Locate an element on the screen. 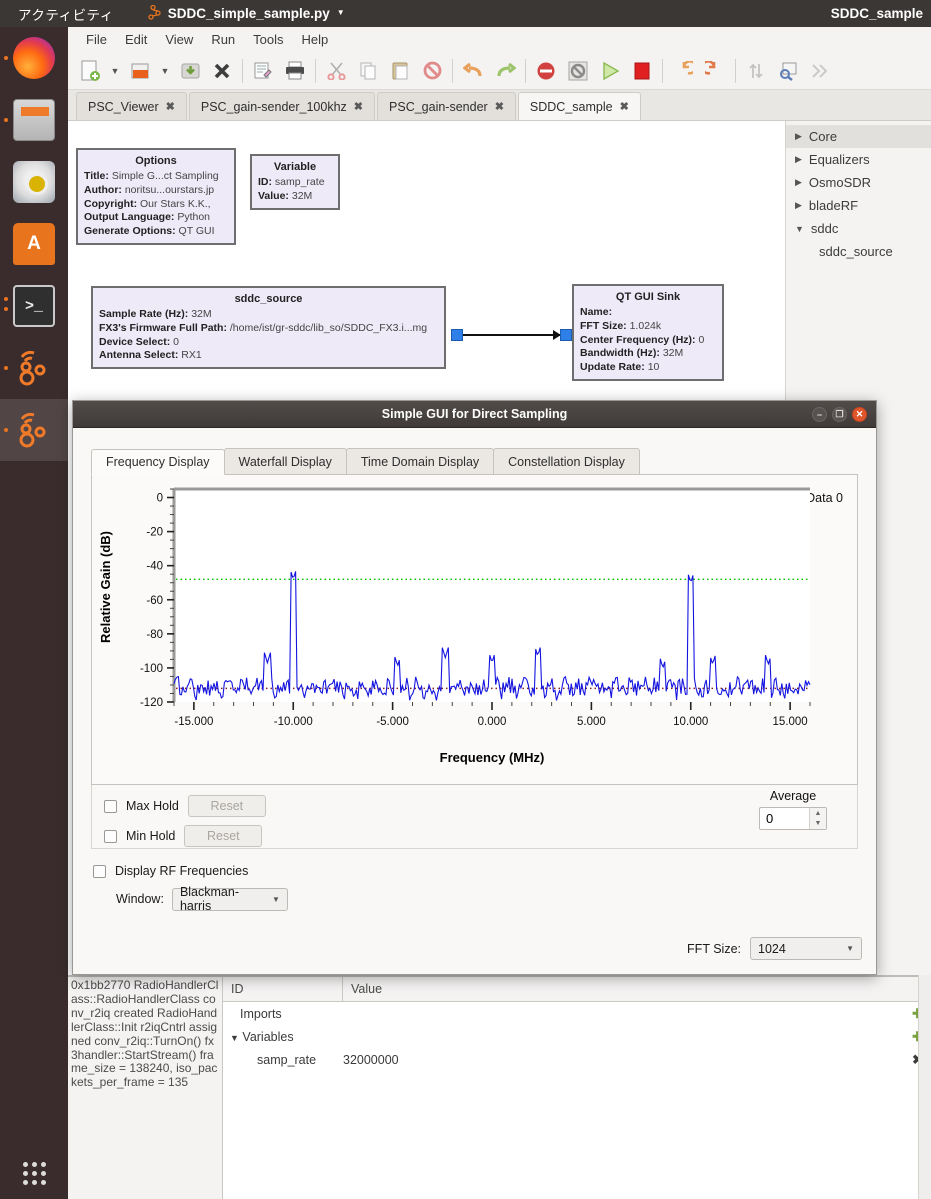 Image resolution: width=931 pixels, height=1199 pixels. table-row: ▼ Variables ✚ is located at coordinates (577, 1036).